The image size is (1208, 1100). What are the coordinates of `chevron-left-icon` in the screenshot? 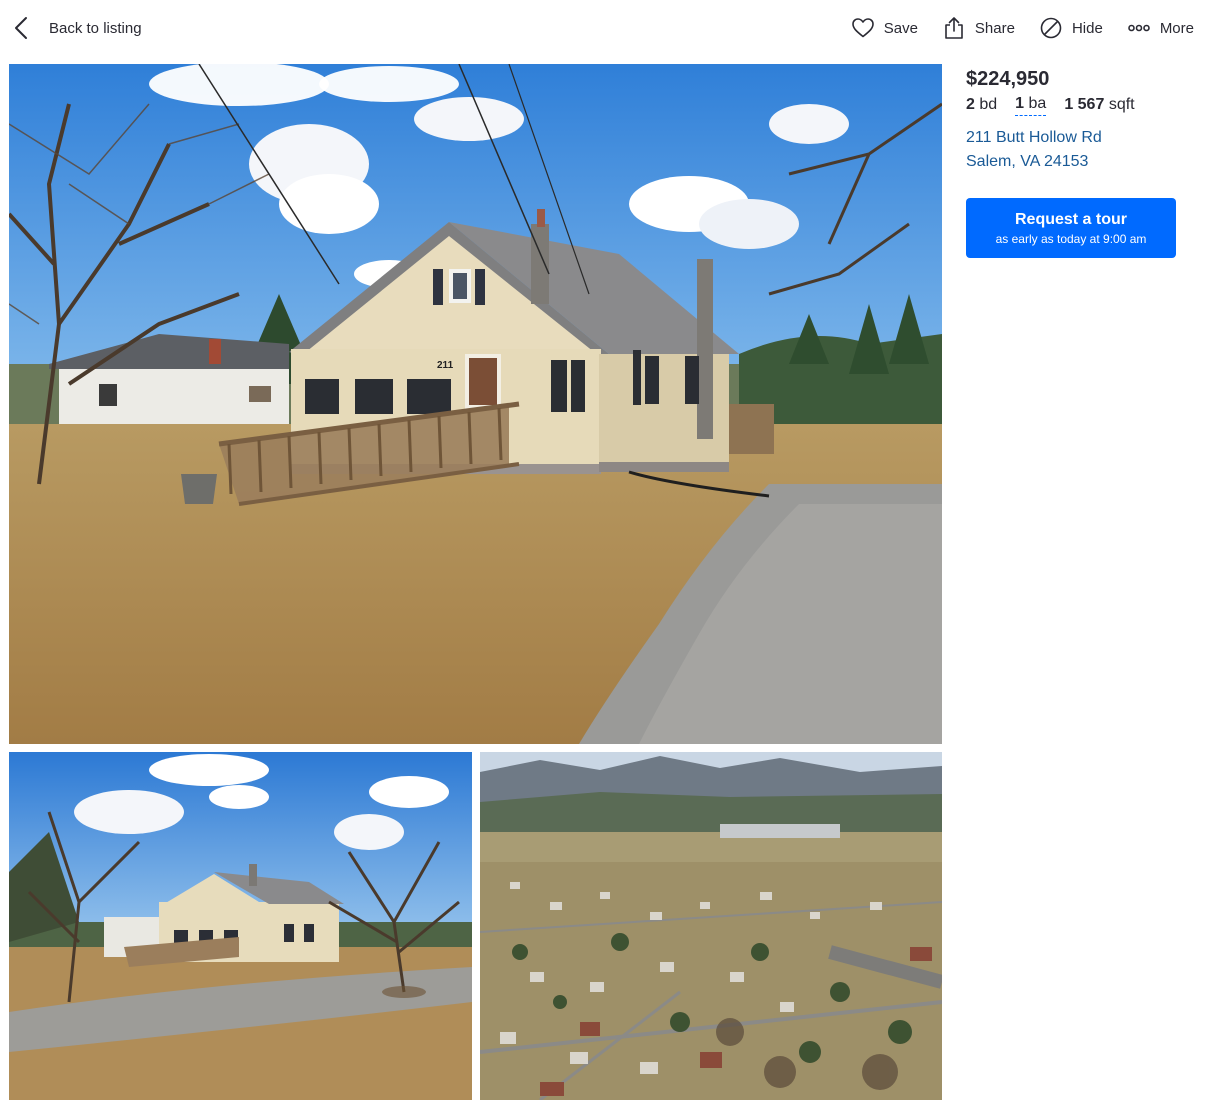 It's located at (21, 28).